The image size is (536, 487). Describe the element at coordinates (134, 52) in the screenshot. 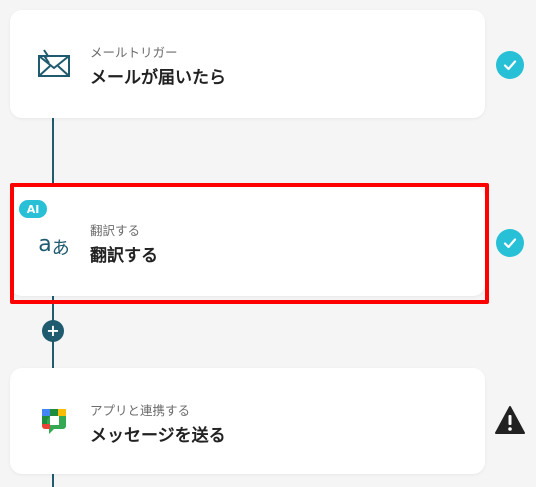

I see `step-subtitle: メールトリガー` at that location.